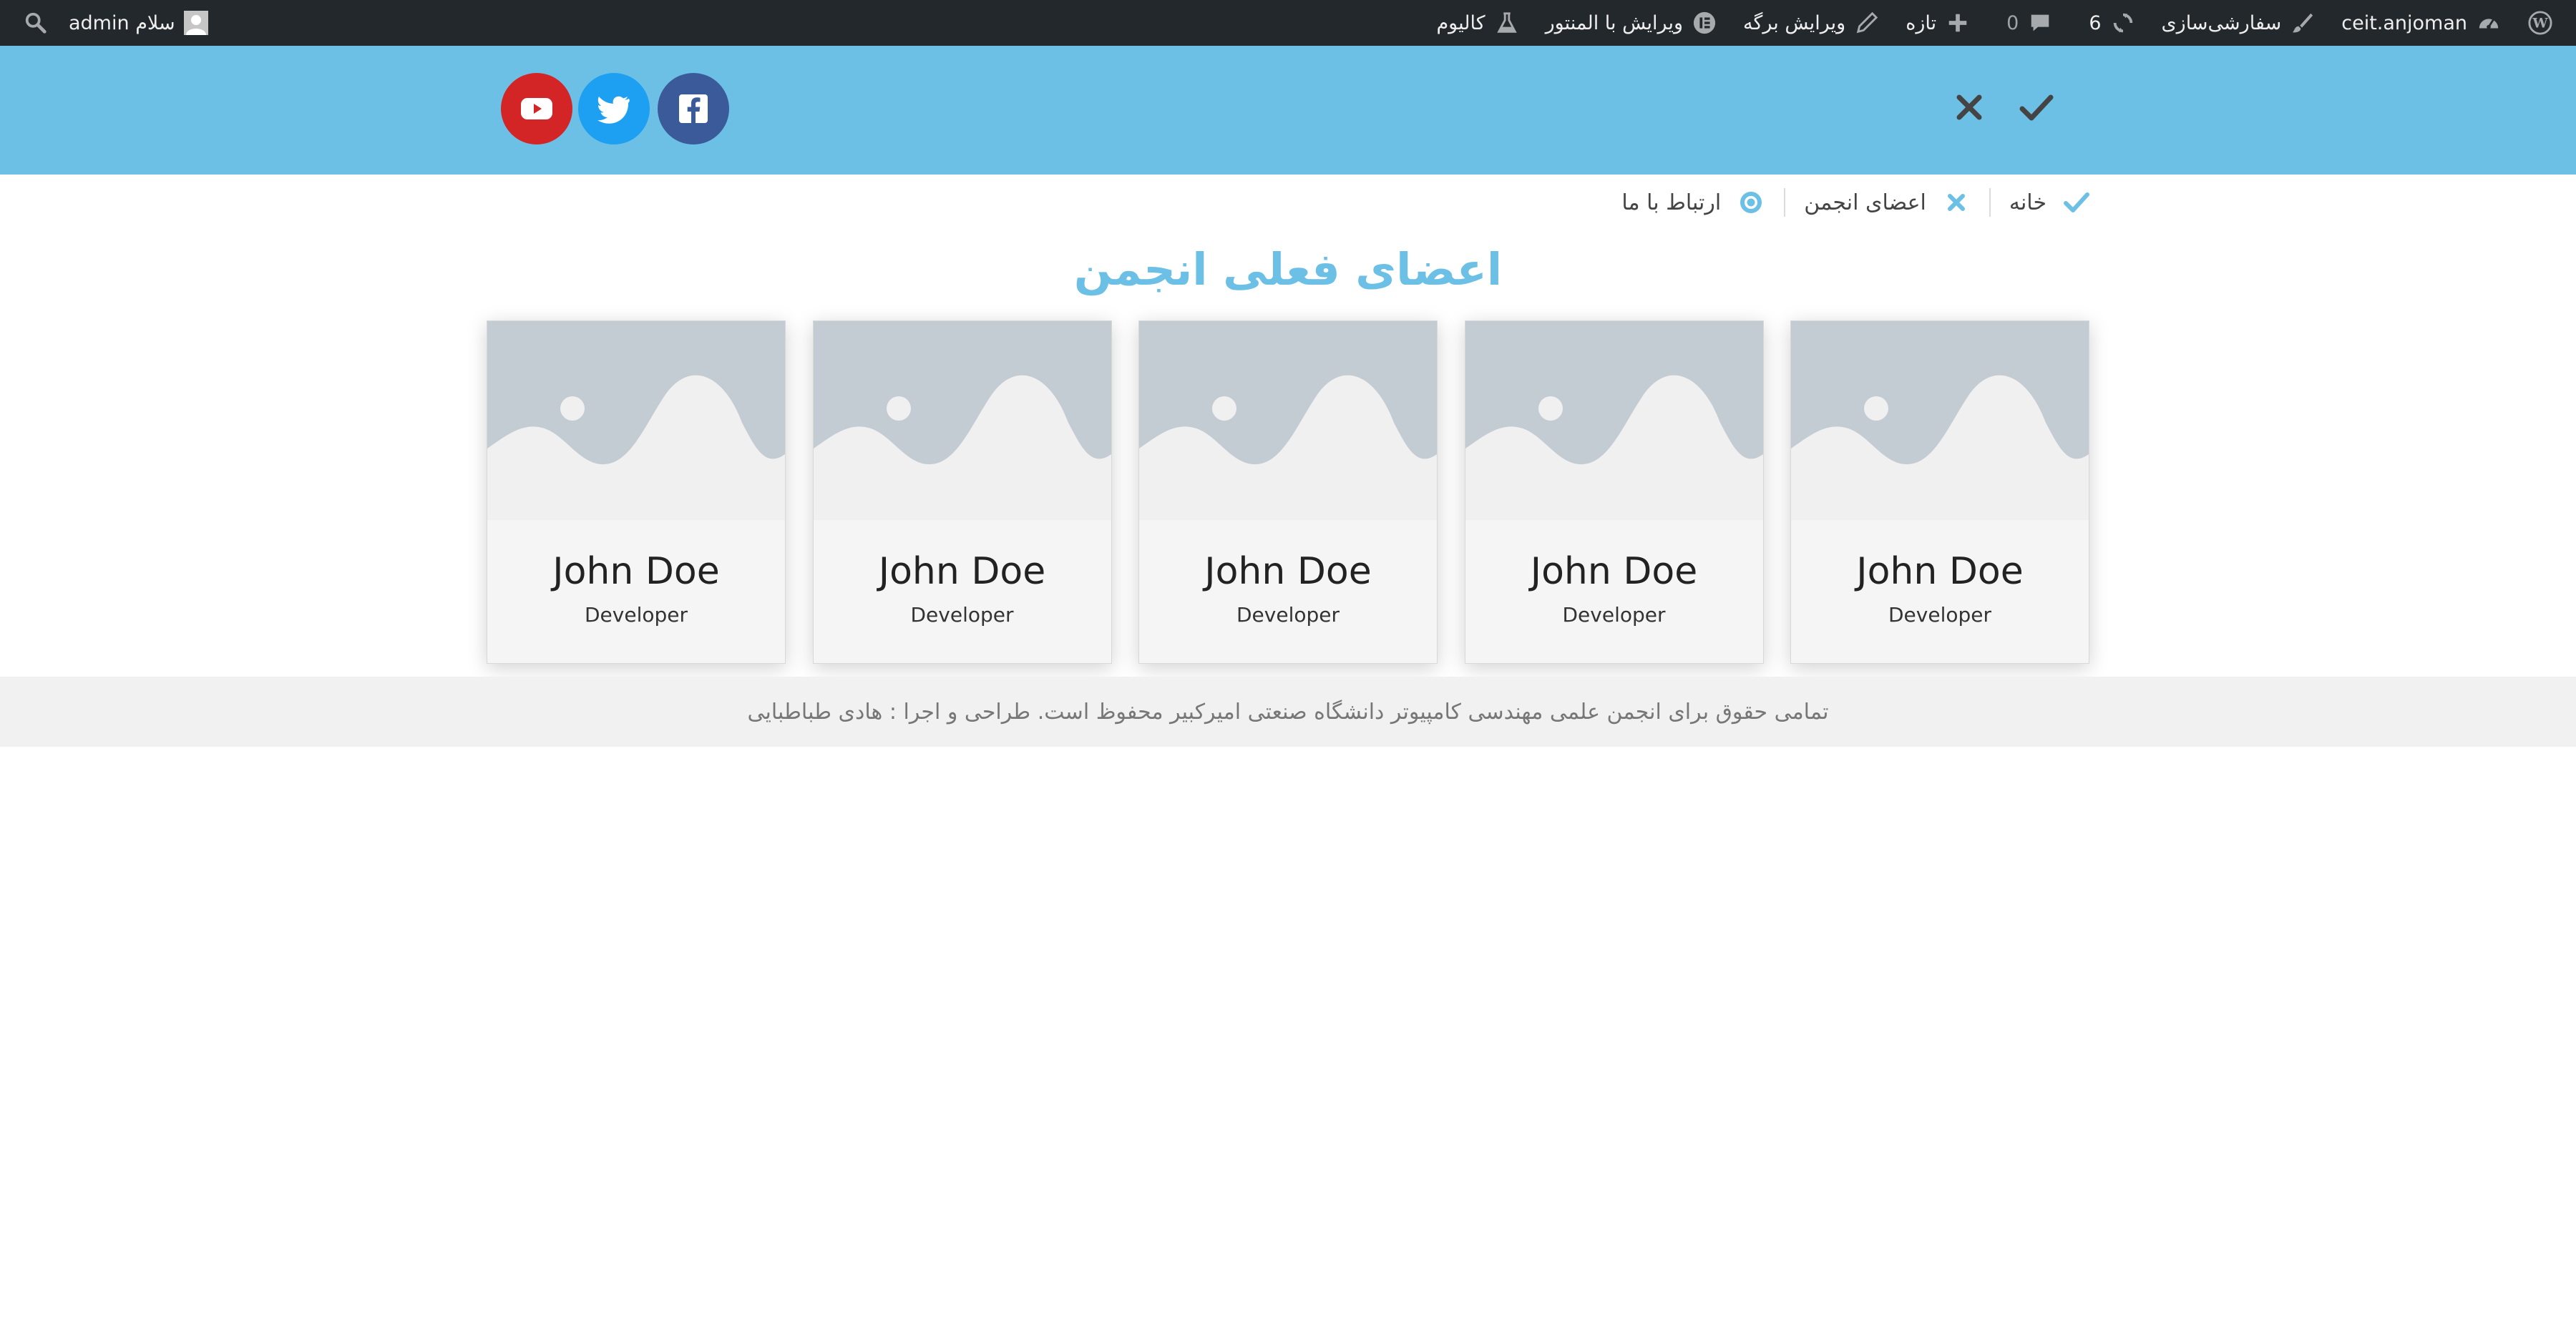 The image size is (2576, 1319). What do you see at coordinates (122, 22) in the screenshot?
I see `greeting-label: سلام admin` at bounding box center [122, 22].